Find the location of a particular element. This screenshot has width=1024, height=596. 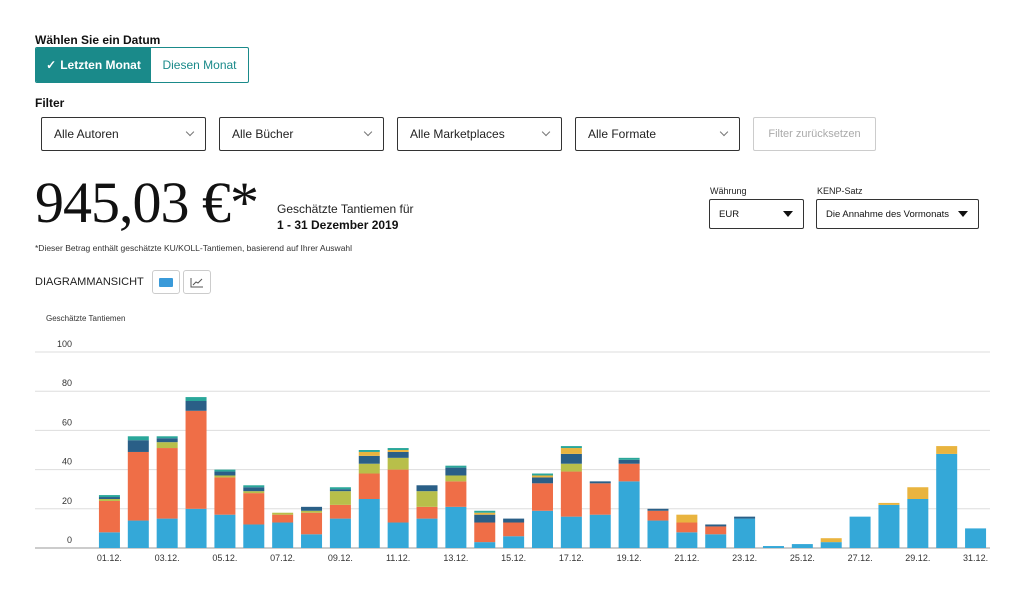

x-tick-label: 23.12. is located at coordinates (744, 558).